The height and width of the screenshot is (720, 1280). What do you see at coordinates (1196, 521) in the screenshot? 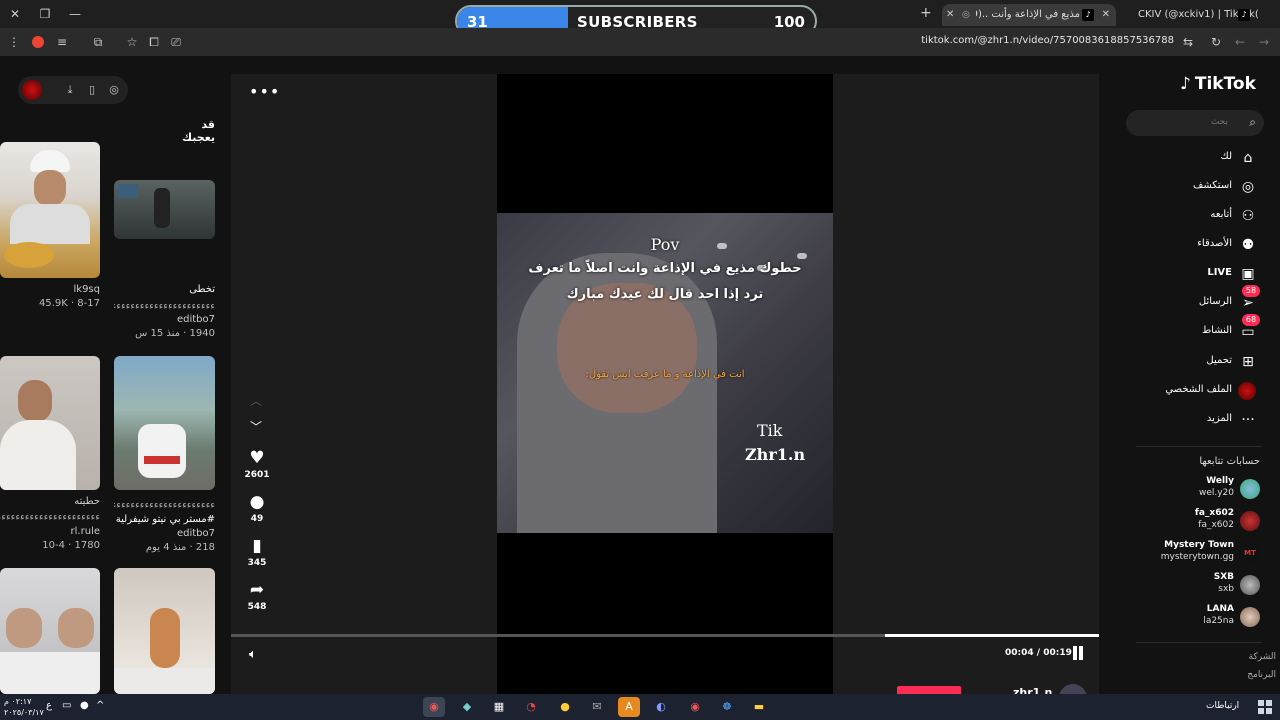
I see `following-account: fa_x602 fa_x602` at bounding box center [1196, 521].